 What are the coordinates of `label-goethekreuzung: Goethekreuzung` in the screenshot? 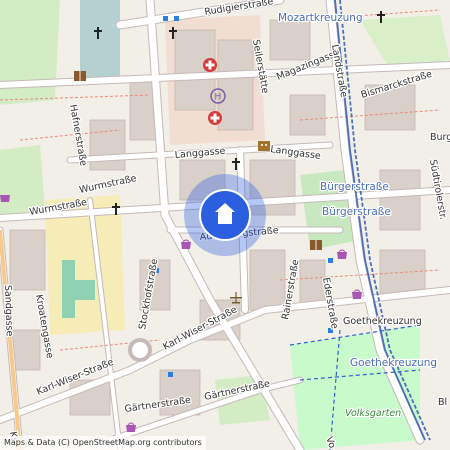 It's located at (382, 321).